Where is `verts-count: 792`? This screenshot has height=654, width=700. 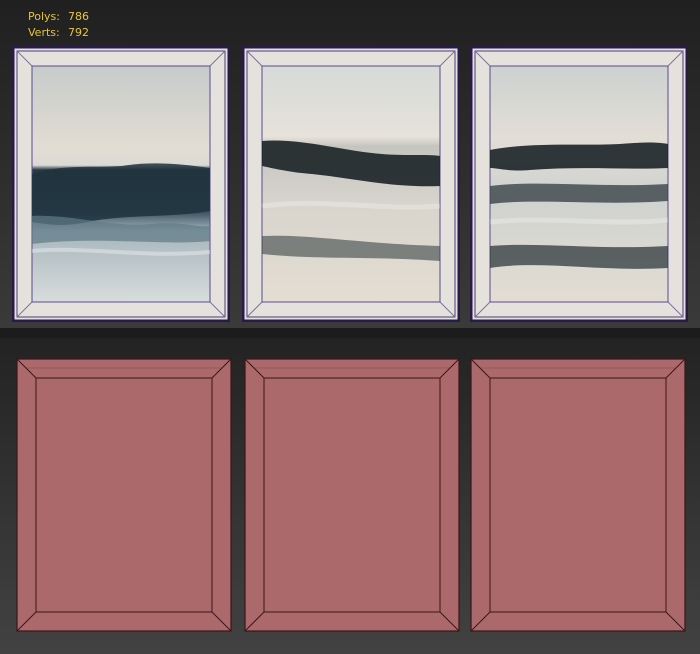 verts-count: 792 is located at coordinates (78, 32).